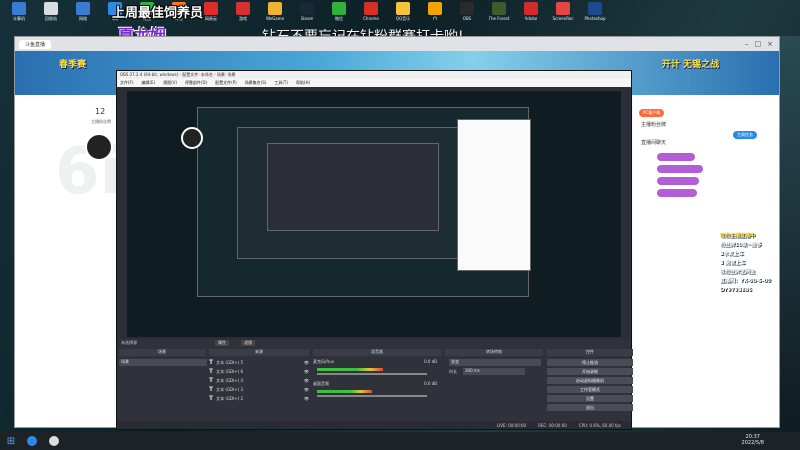  What do you see at coordinates (745, 281) in the screenshot?
I see `side-panel-line: 直播间：YX-00-5-00` at bounding box center [745, 281].